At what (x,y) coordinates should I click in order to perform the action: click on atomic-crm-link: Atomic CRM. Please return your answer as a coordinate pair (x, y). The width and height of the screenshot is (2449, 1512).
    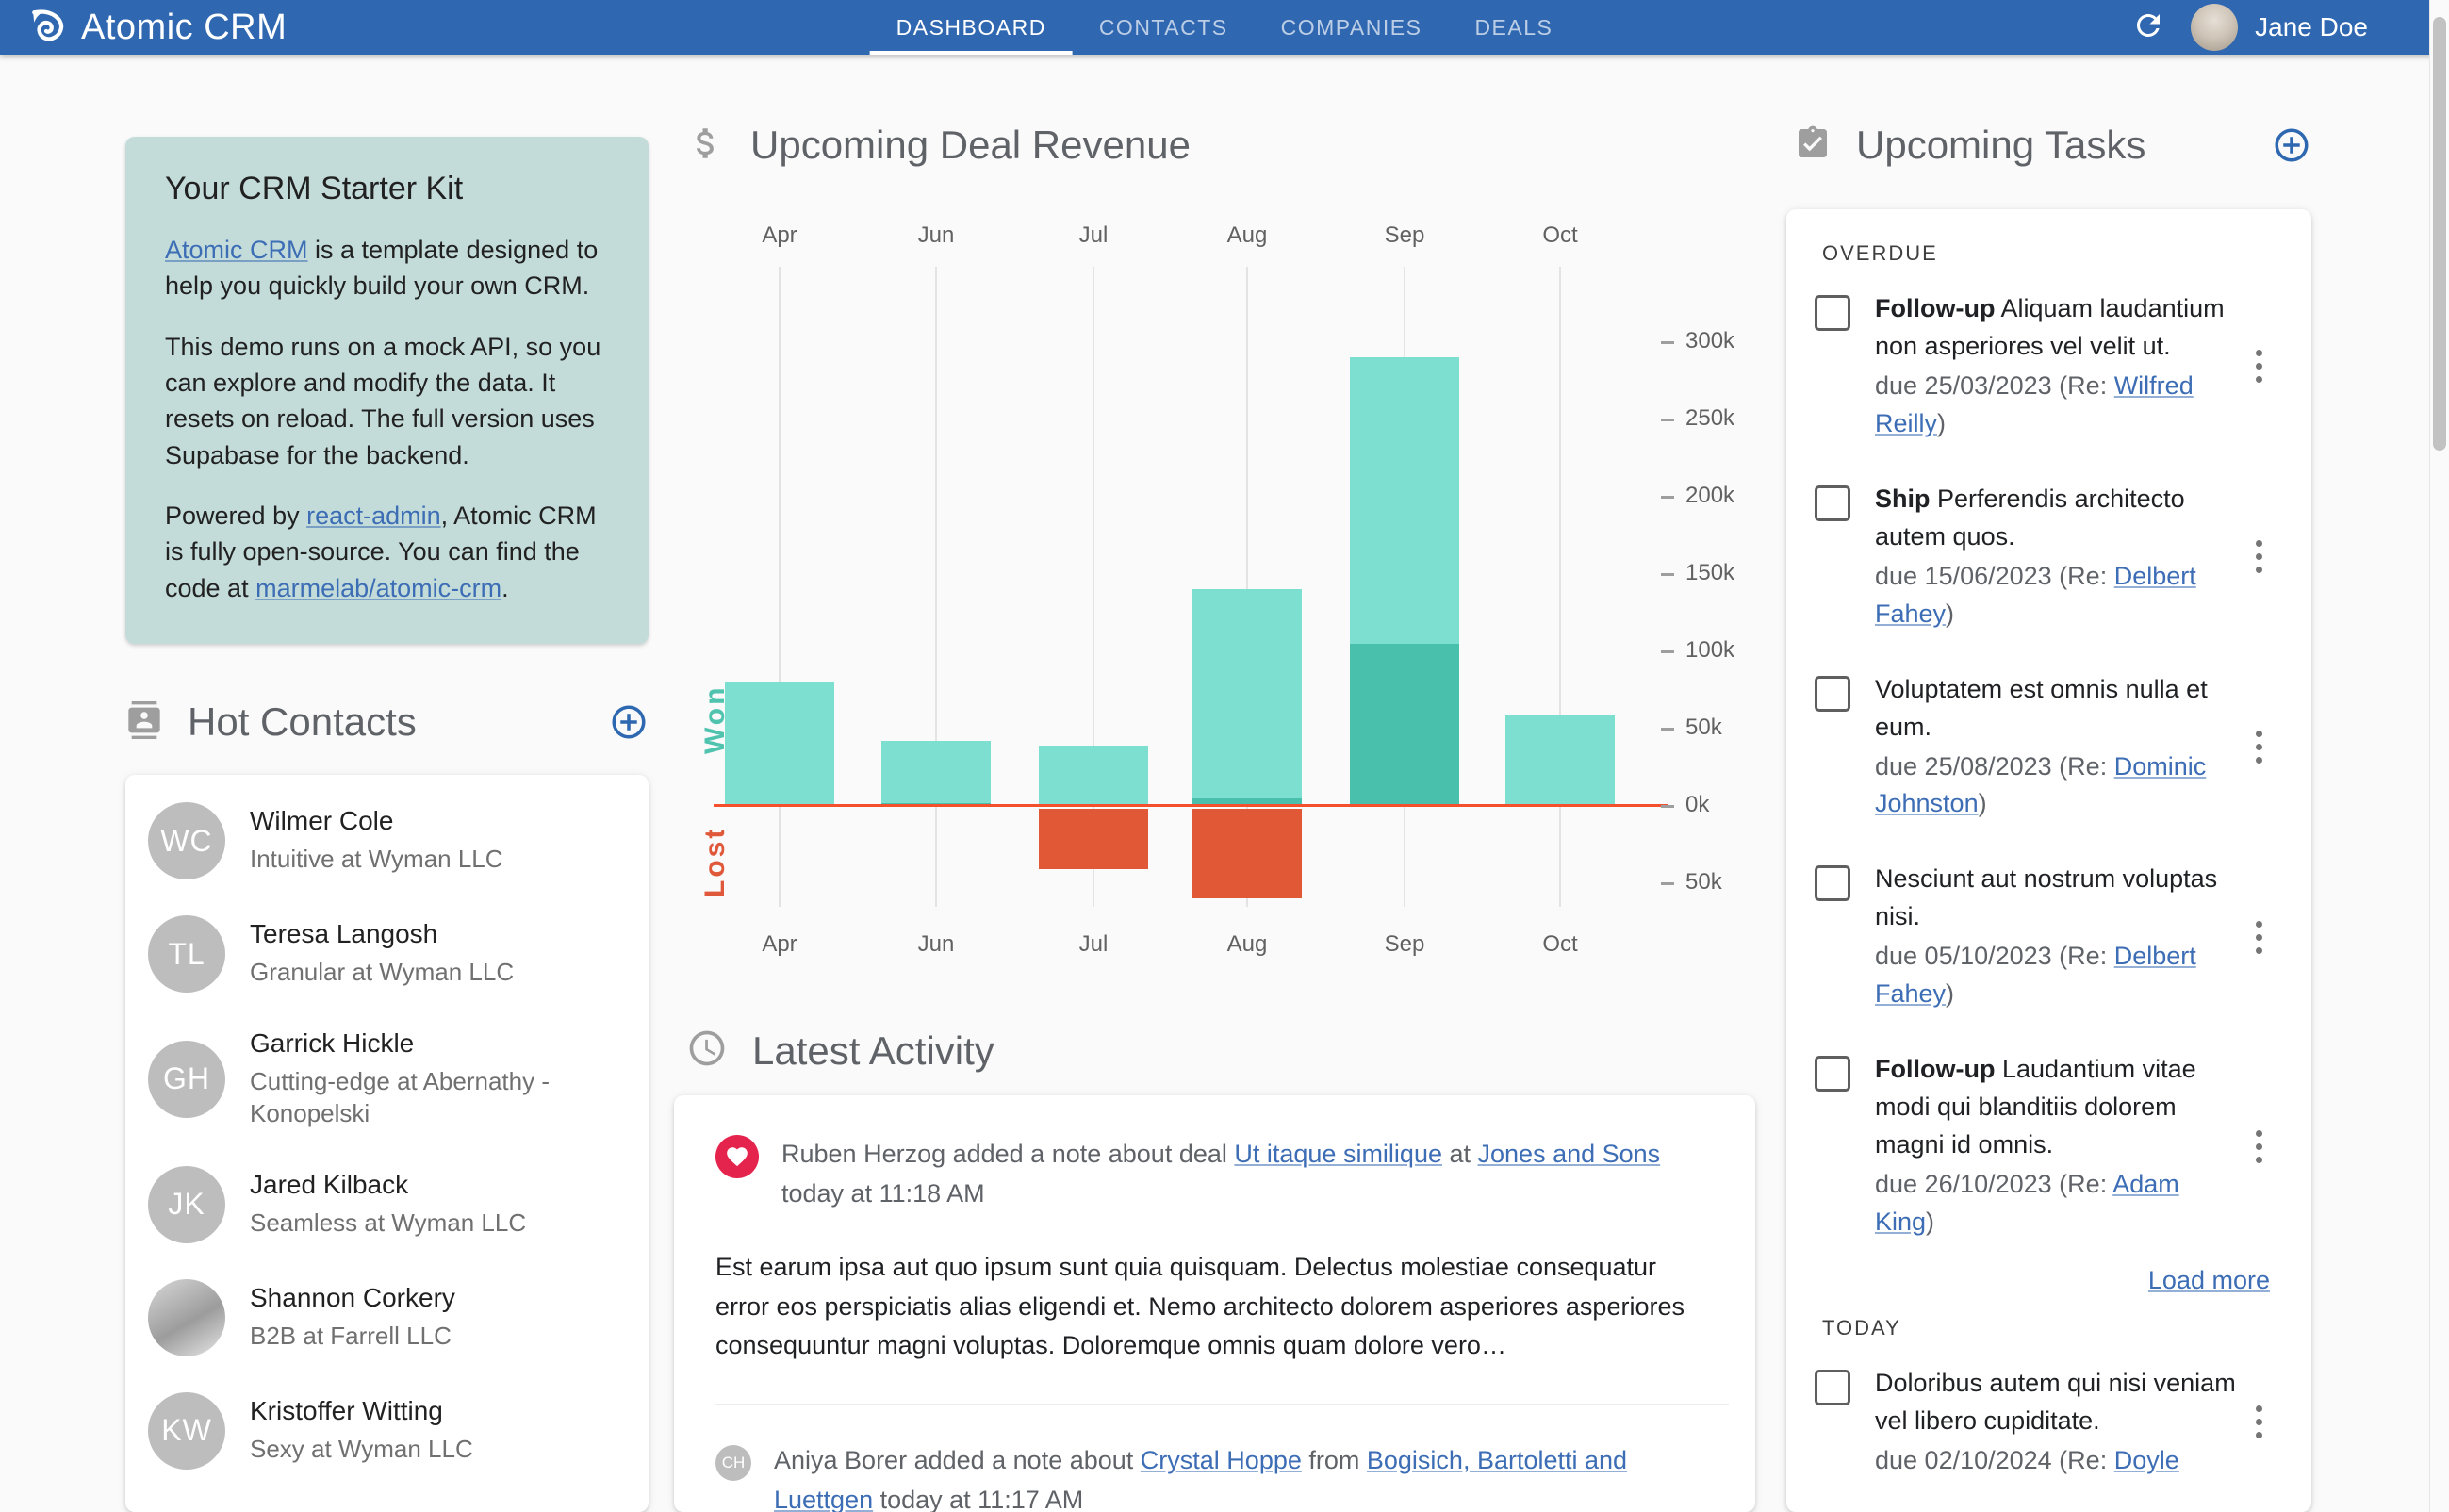
    Looking at the image, I should click on (237, 250).